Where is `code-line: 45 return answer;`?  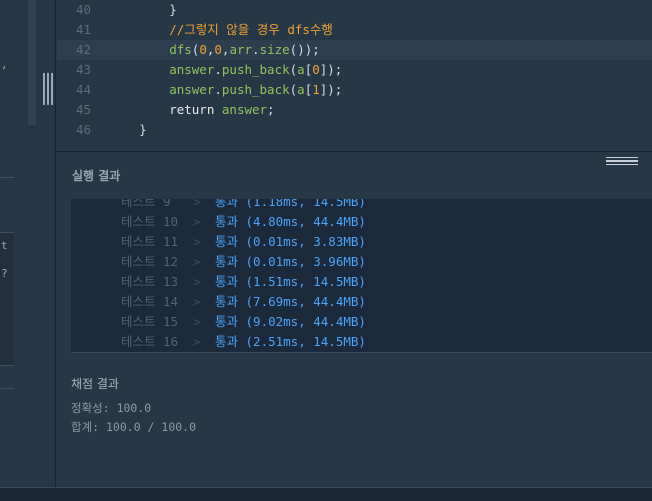
code-line: 45 return answer; is located at coordinates (354, 110).